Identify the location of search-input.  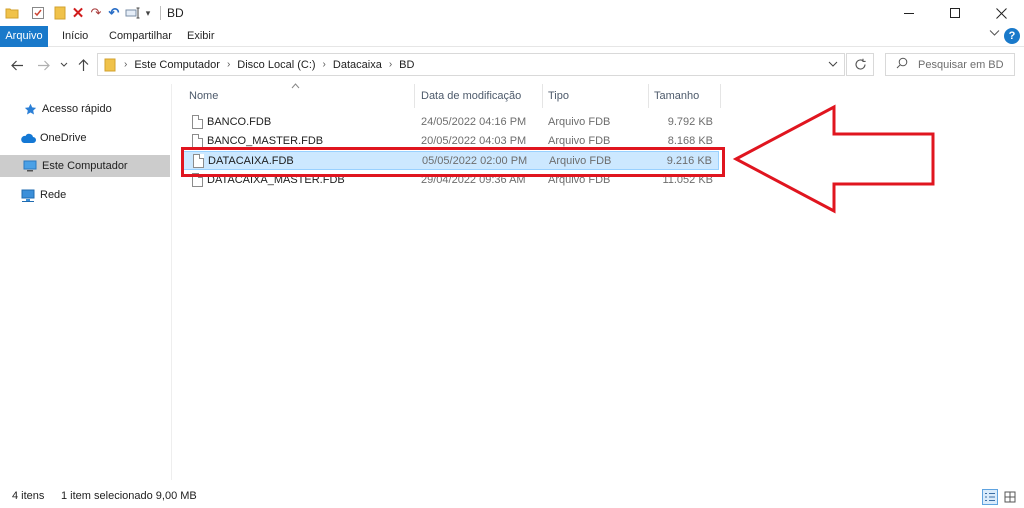
(963, 64).